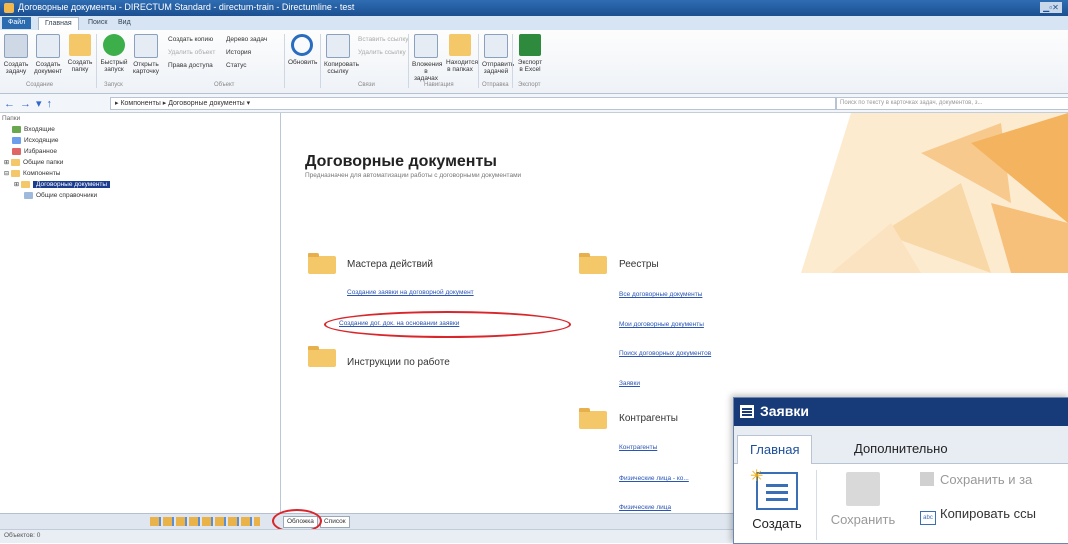  I want to click on tree-item-inbox: Входящие, so click(33, 129).